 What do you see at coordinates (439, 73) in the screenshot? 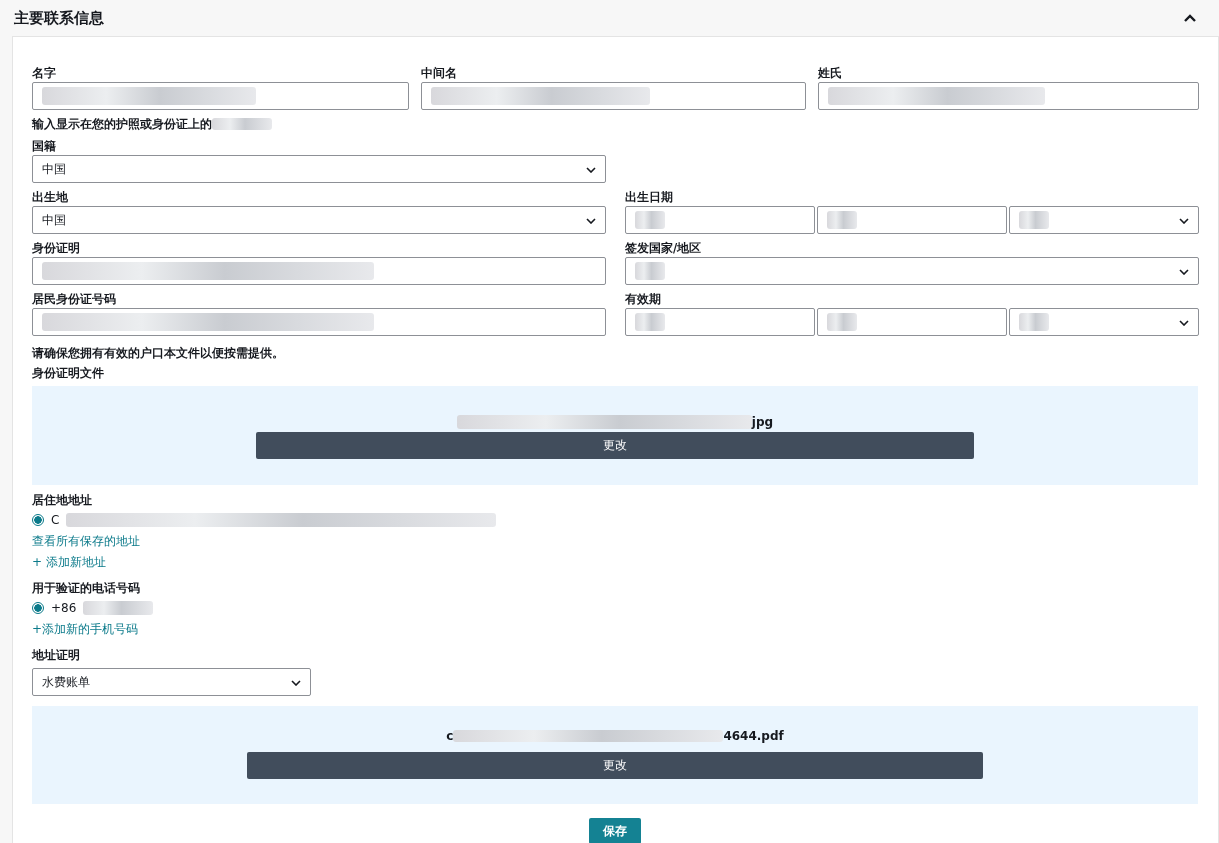
I see `field-label: 中间名` at bounding box center [439, 73].